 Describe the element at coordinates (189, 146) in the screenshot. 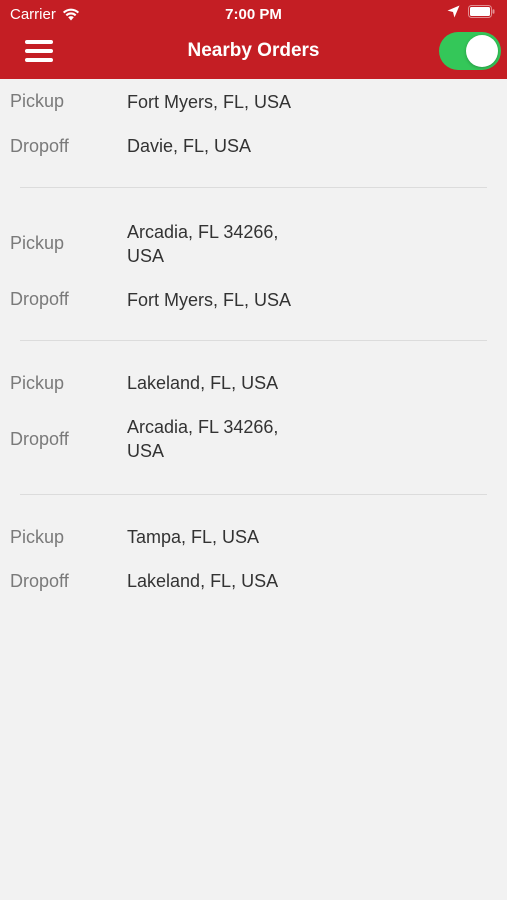

I see `dropoff-value: Davie, FL, USA` at that location.